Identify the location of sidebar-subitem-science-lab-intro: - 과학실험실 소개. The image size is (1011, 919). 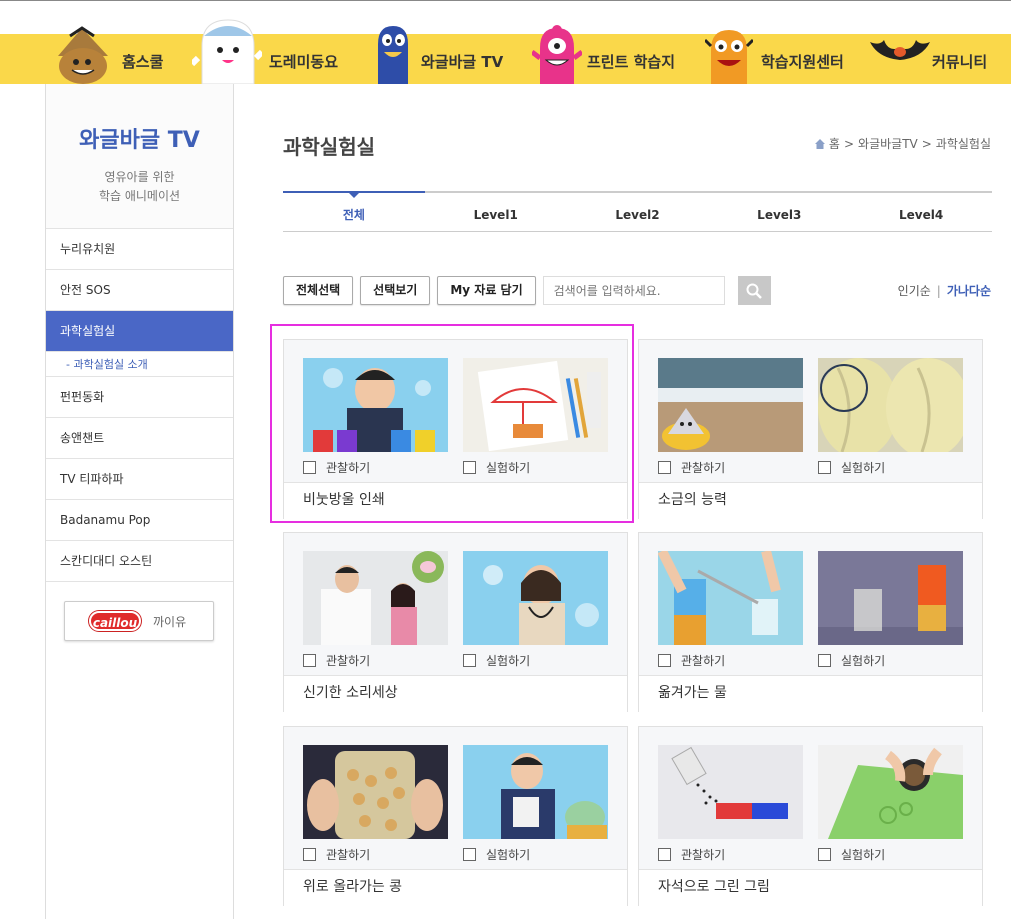
(139, 364).